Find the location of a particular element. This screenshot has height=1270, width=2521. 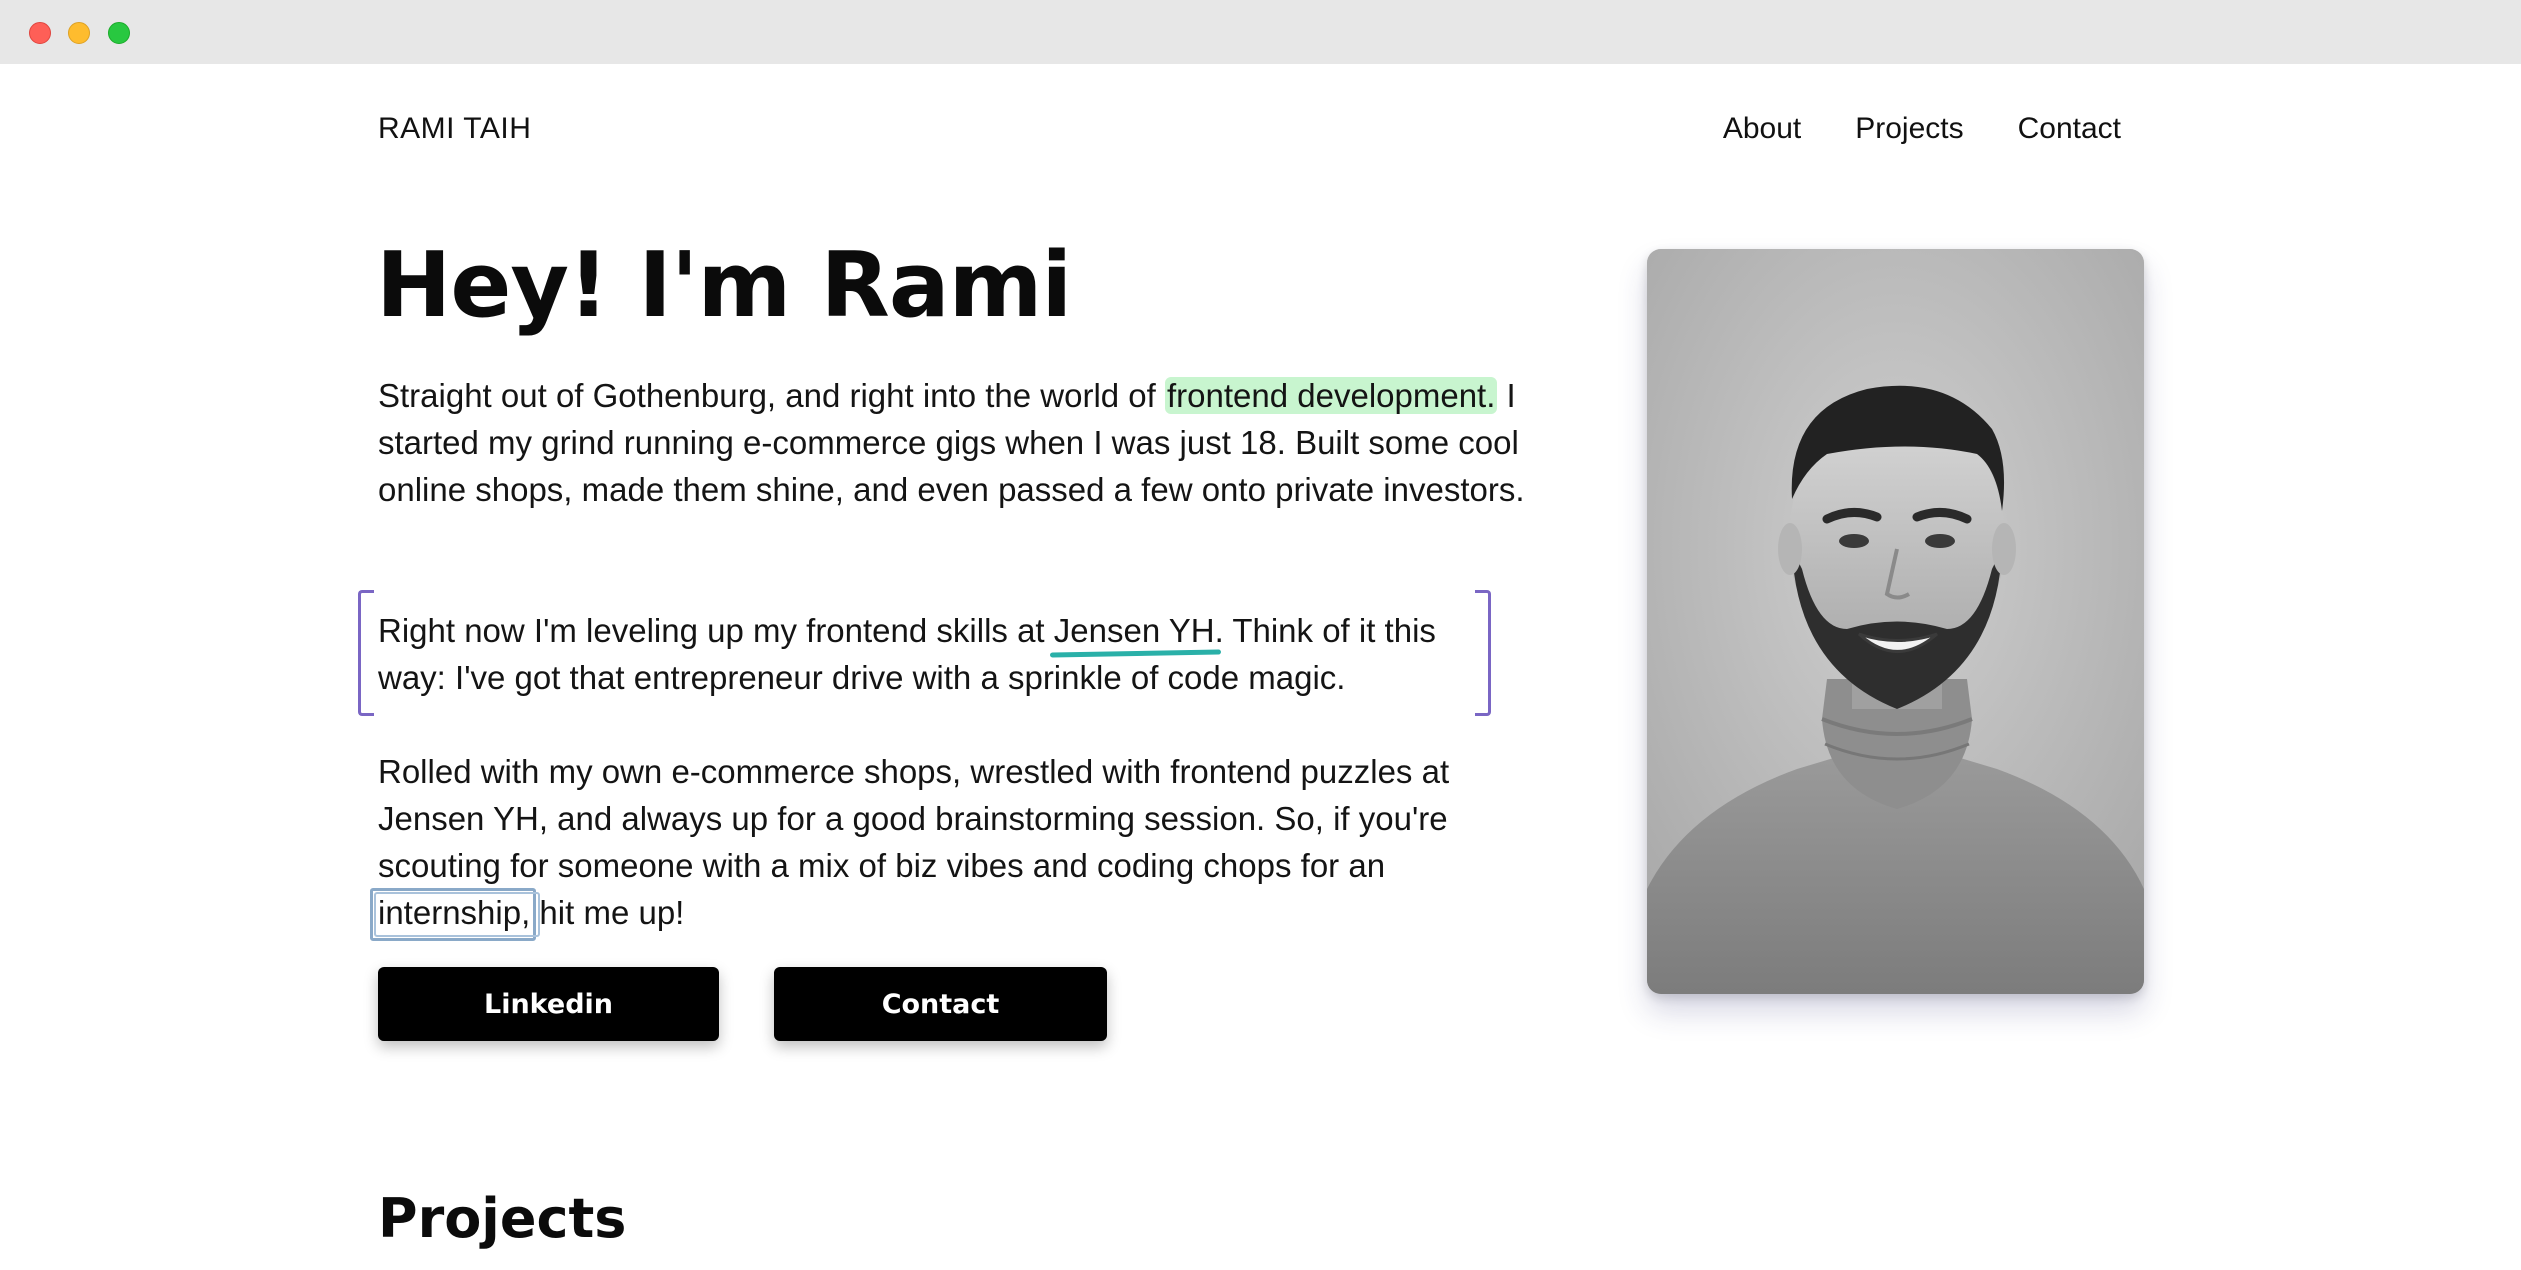

portrait-image is located at coordinates (1895, 621).